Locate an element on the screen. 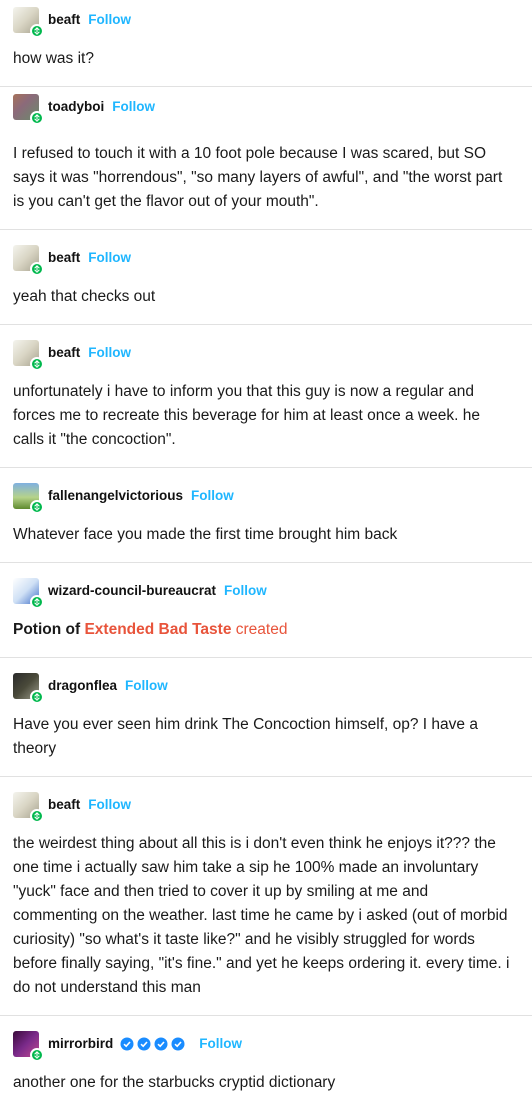 The width and height of the screenshot is (532, 1100). text-highlight: Extended Bad Taste is located at coordinates (158, 629).